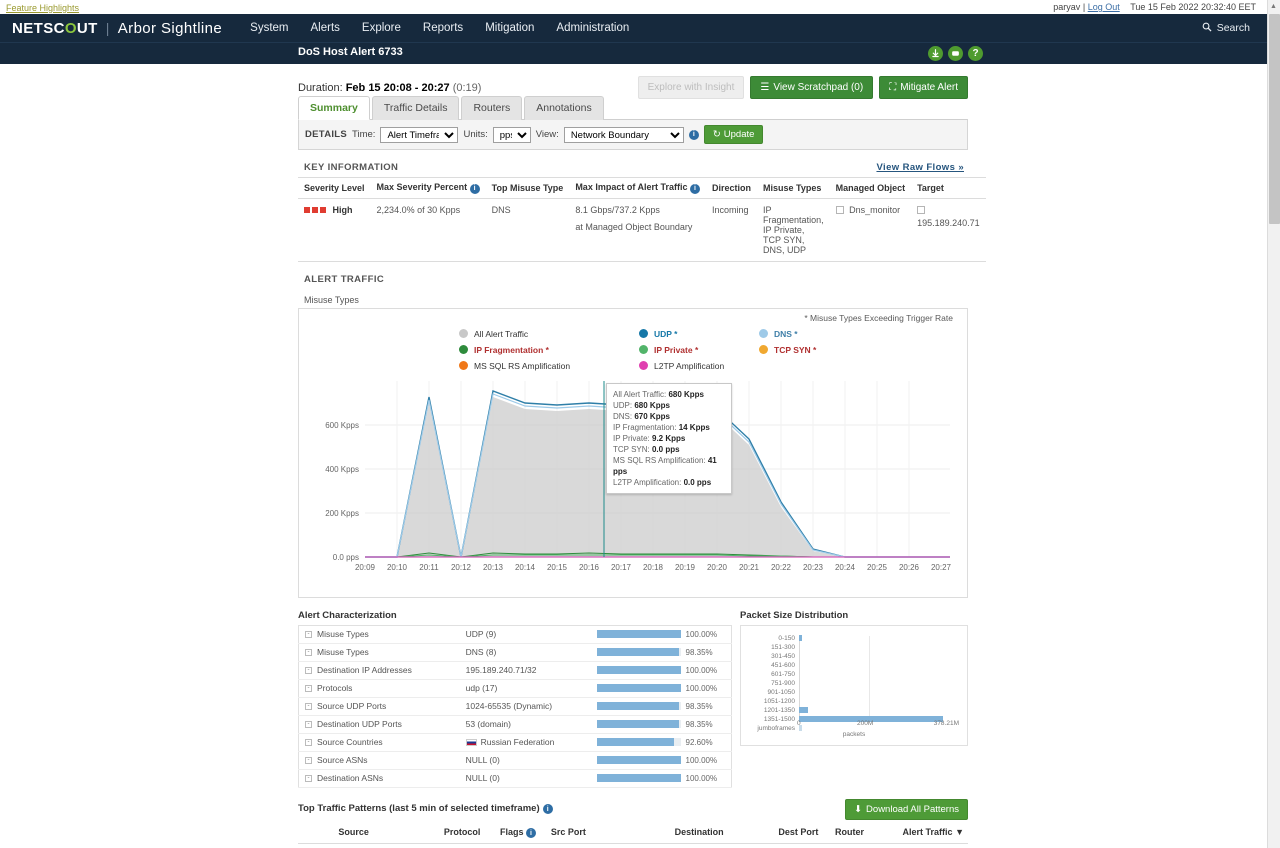 The width and height of the screenshot is (1280, 848). Describe the element at coordinates (316, 832) in the screenshot. I see `col-index` at that location.